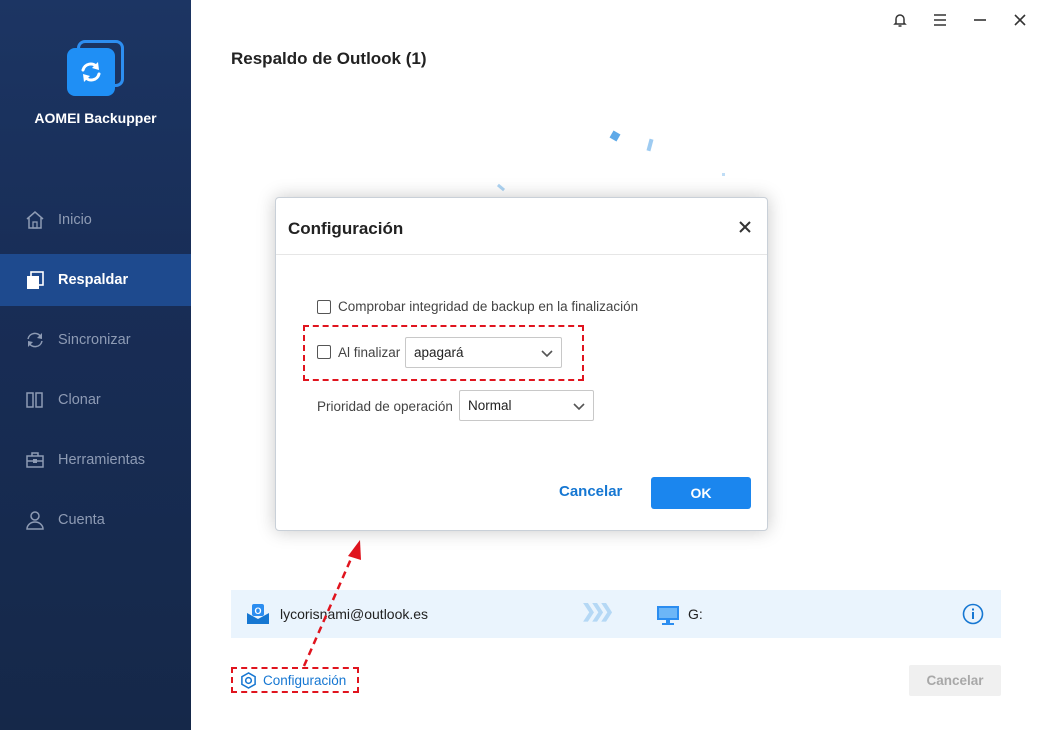 Image resolution: width=1045 pixels, height=730 pixels. I want to click on svg-text: O, so click(257, 611).